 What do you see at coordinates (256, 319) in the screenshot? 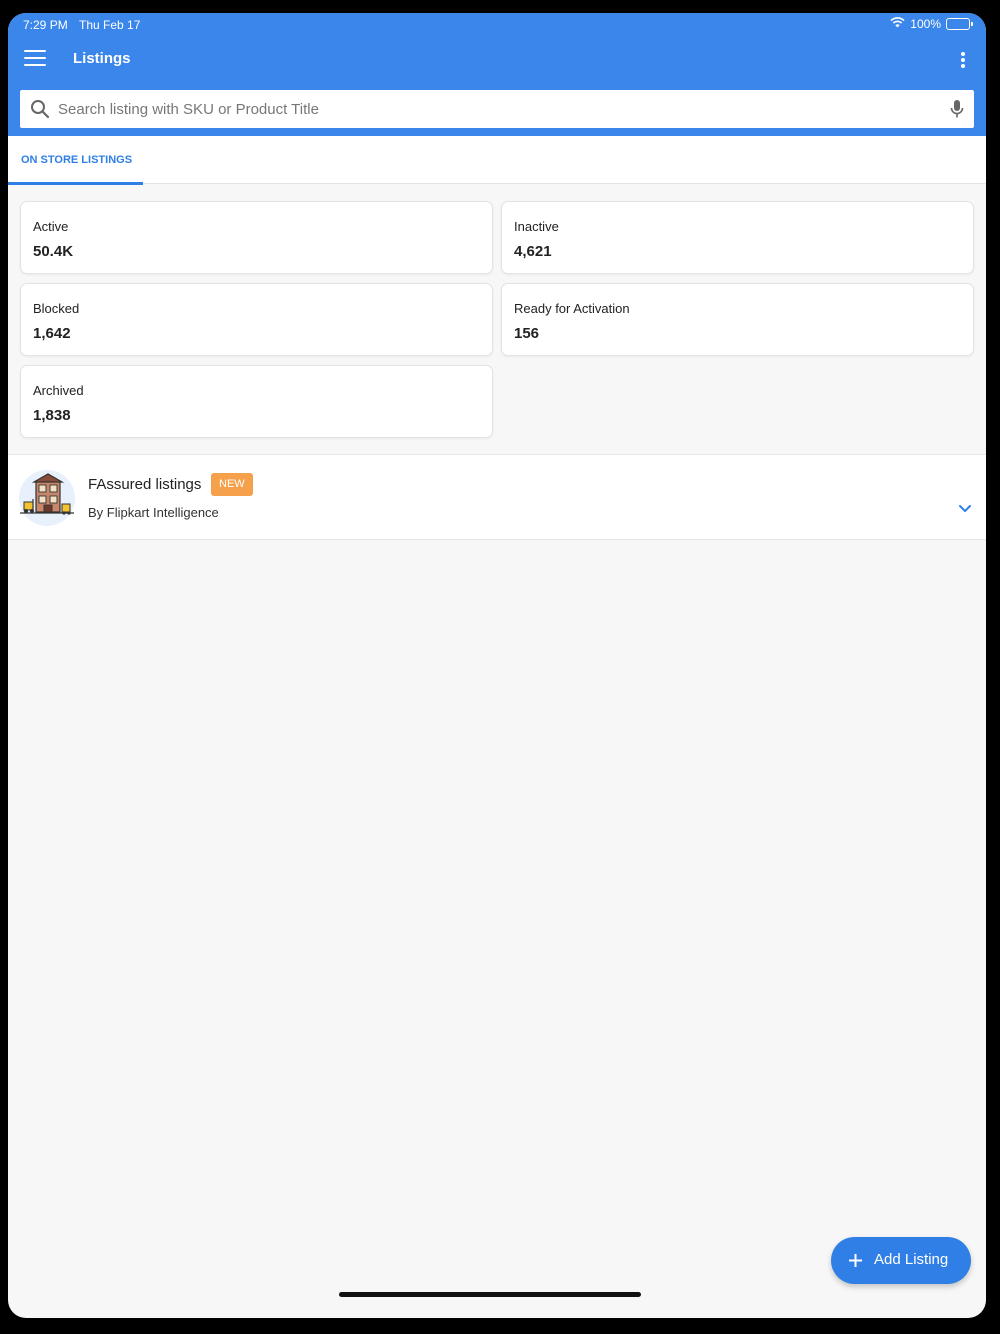
I see `stat-card-blocked: Blocked 1,642` at bounding box center [256, 319].